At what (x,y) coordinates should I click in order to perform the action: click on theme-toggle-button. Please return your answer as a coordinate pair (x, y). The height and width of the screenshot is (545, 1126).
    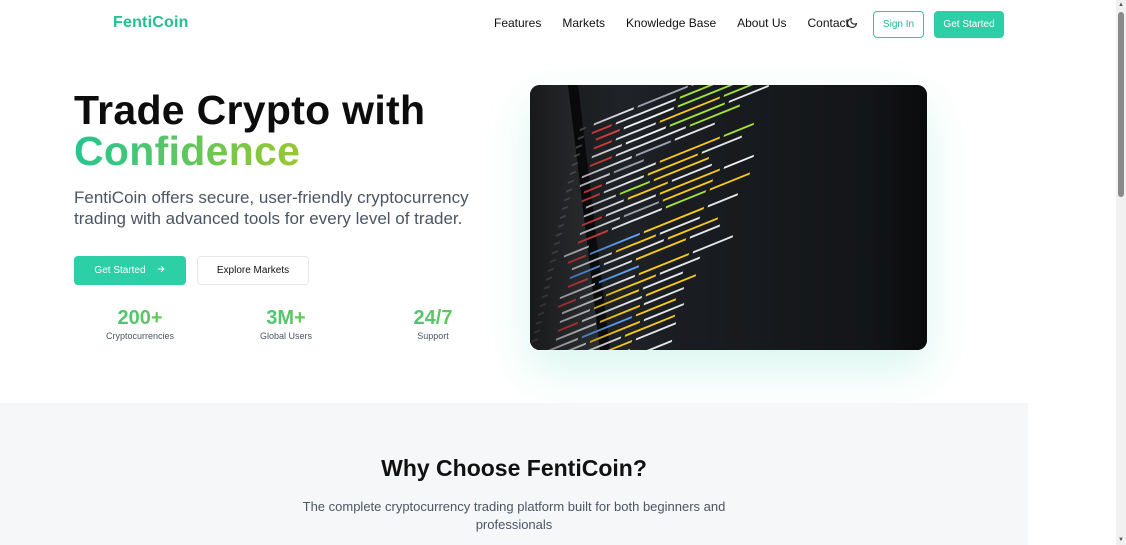
    Looking at the image, I should click on (852, 25).